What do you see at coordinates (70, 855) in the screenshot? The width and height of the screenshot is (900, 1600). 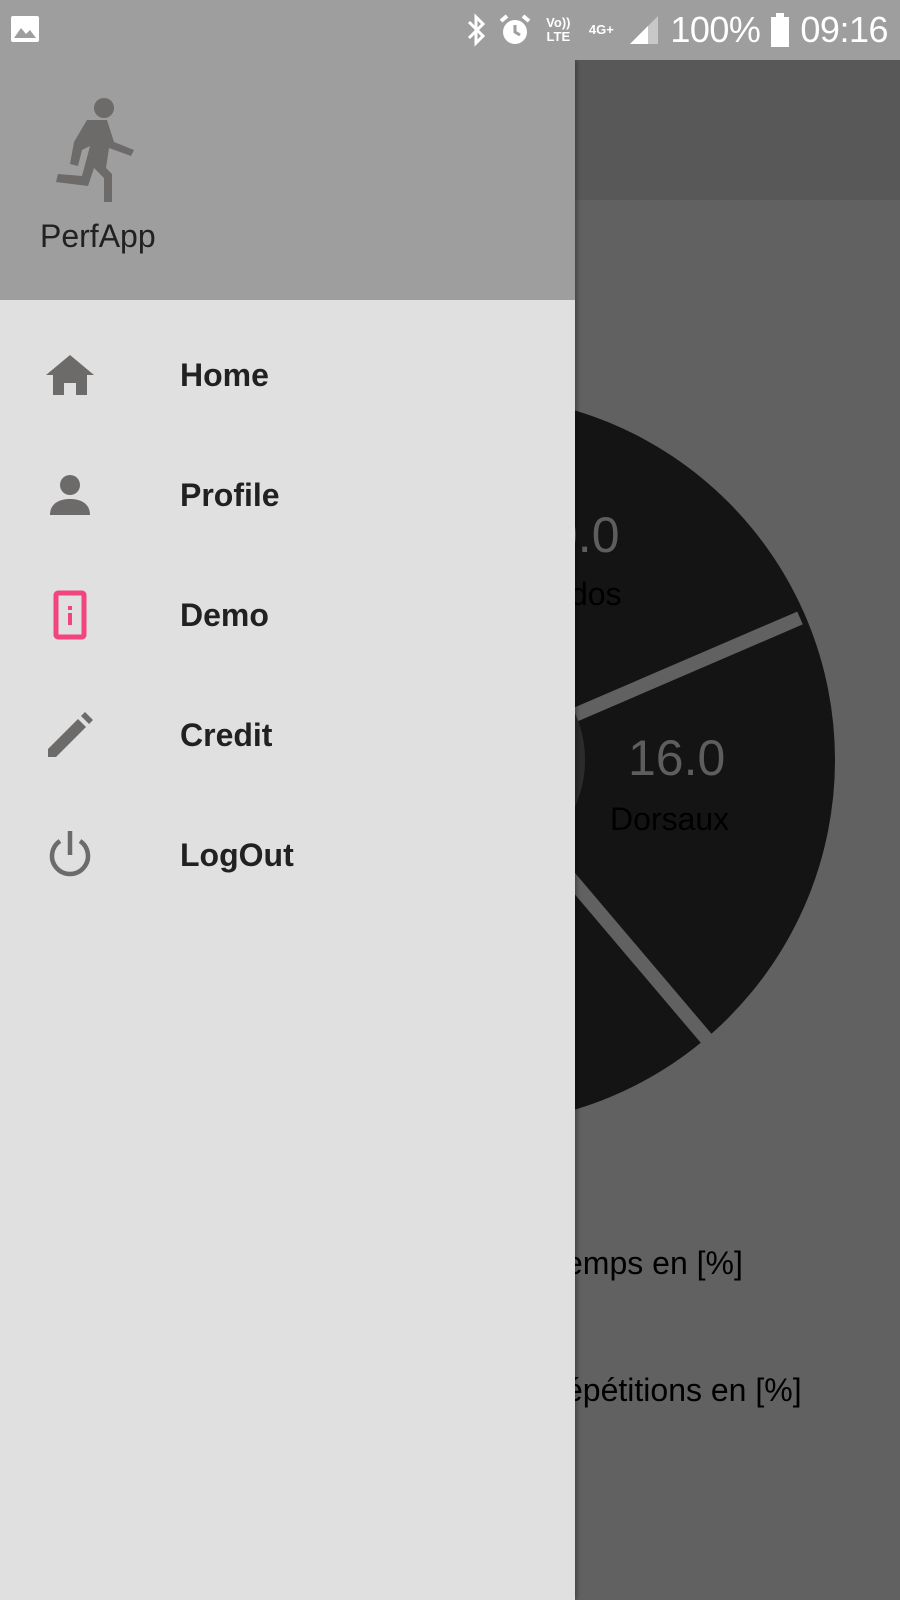 I see `power-icon` at bounding box center [70, 855].